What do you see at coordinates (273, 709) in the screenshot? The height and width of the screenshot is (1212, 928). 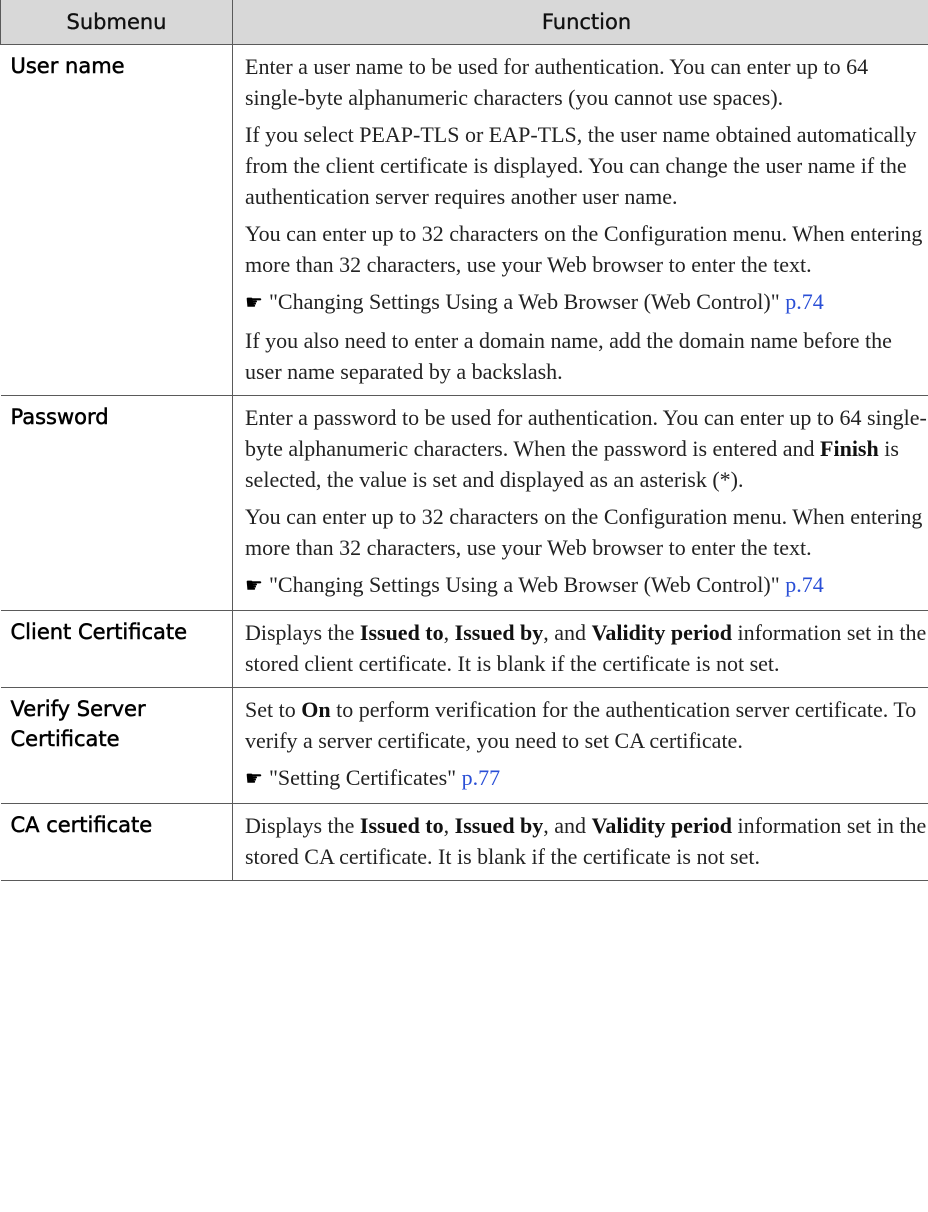 I see `text-segment: Set to` at bounding box center [273, 709].